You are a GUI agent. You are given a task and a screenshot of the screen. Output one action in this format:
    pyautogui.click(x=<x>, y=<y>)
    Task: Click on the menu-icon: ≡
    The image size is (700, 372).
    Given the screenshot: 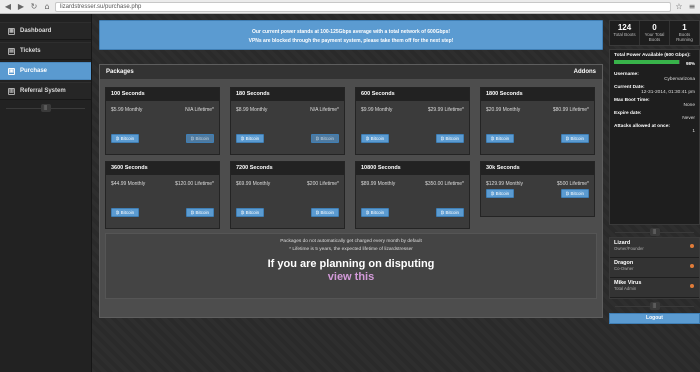 What is the action you would take?
    pyautogui.click(x=692, y=7)
    